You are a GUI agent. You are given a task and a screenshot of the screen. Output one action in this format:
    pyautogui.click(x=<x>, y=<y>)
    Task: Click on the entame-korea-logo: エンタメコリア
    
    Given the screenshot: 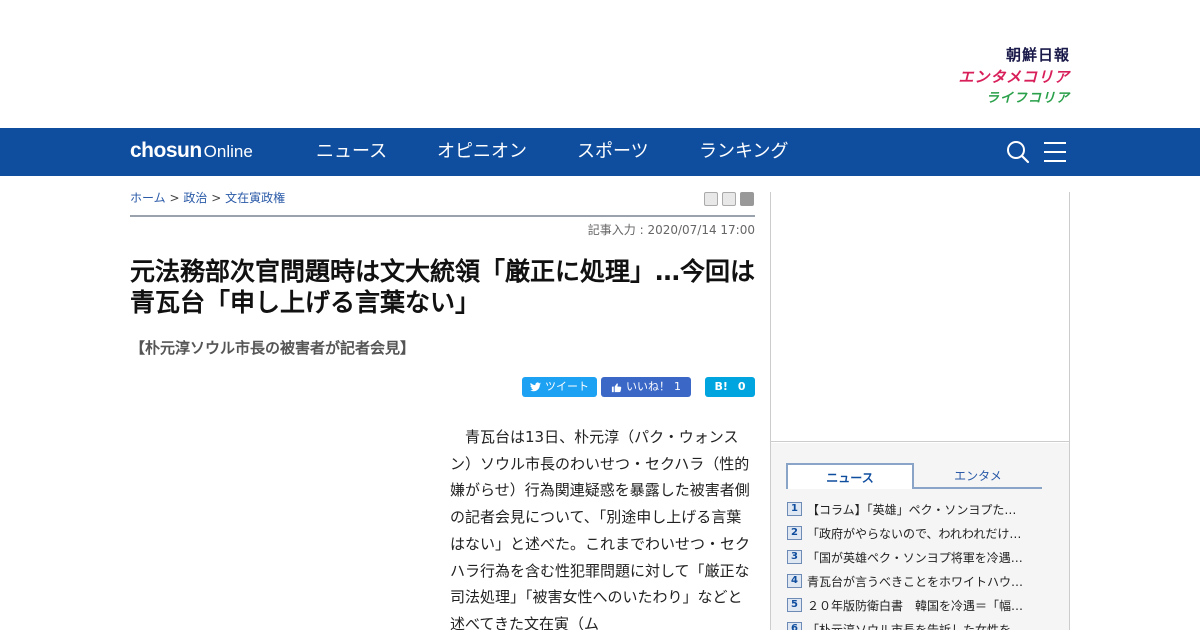 What is the action you would take?
    pyautogui.click(x=1014, y=77)
    